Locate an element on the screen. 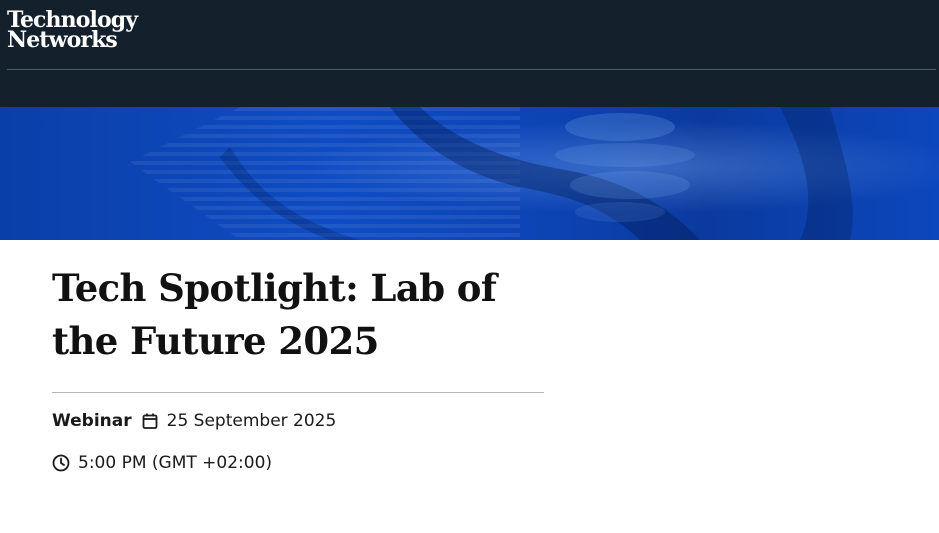 This screenshot has height=533, width=939. header-divider is located at coordinates (471, 69).